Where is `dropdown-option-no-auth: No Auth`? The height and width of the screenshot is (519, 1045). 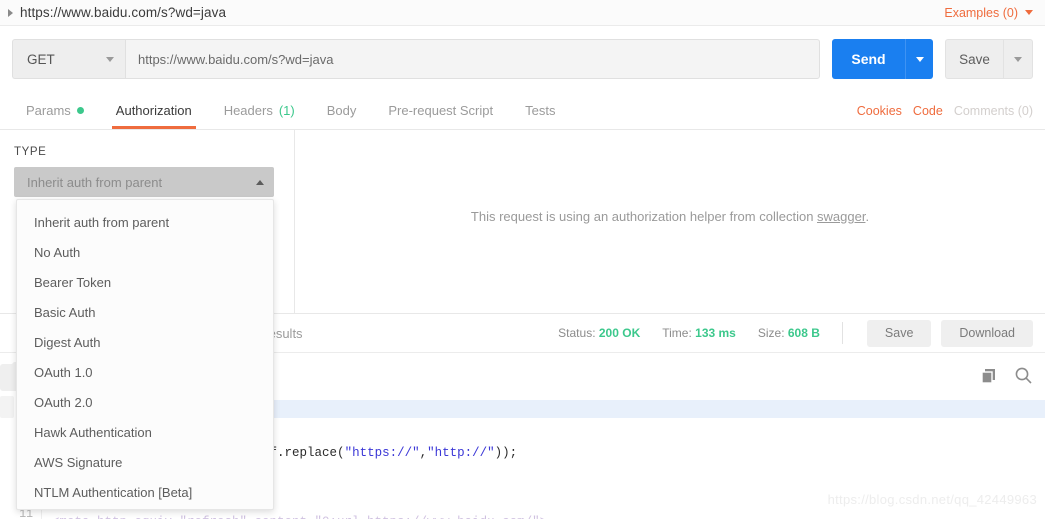
dropdown-option-no-auth: No Auth is located at coordinates (145, 252).